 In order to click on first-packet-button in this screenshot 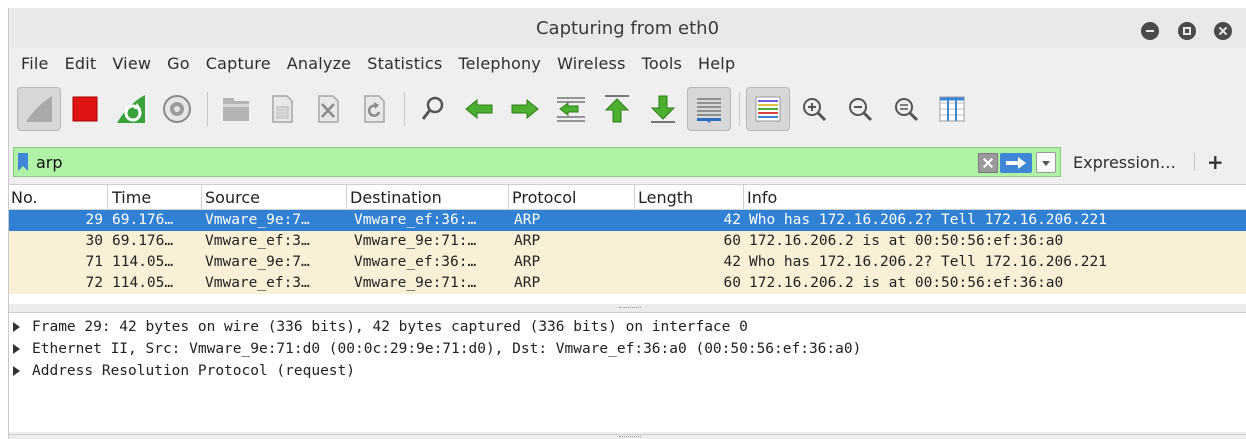, I will do `click(617, 109)`.